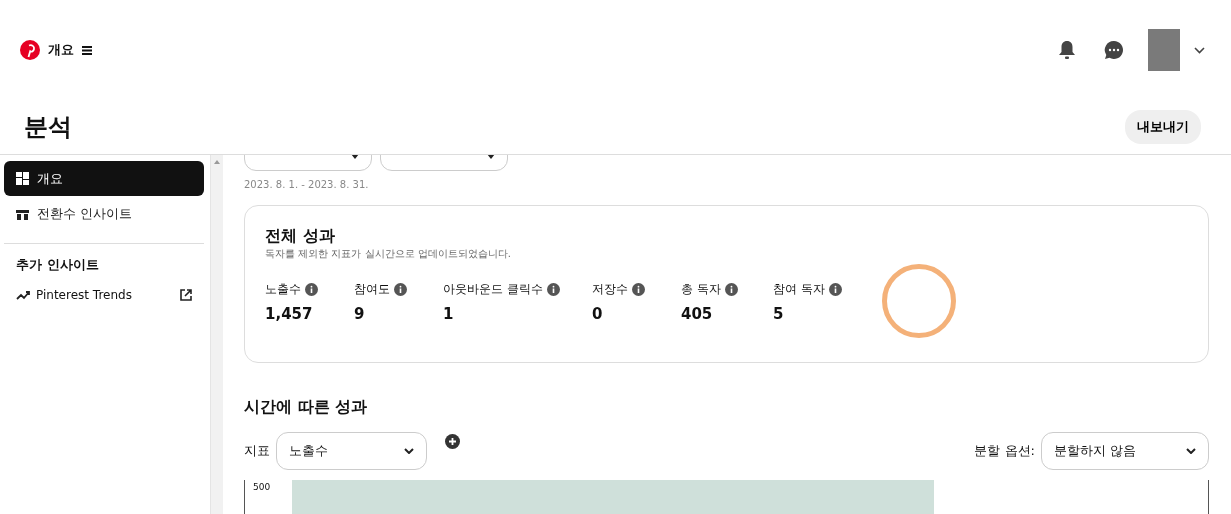  I want to click on chevron-icon, so click(1199, 50).